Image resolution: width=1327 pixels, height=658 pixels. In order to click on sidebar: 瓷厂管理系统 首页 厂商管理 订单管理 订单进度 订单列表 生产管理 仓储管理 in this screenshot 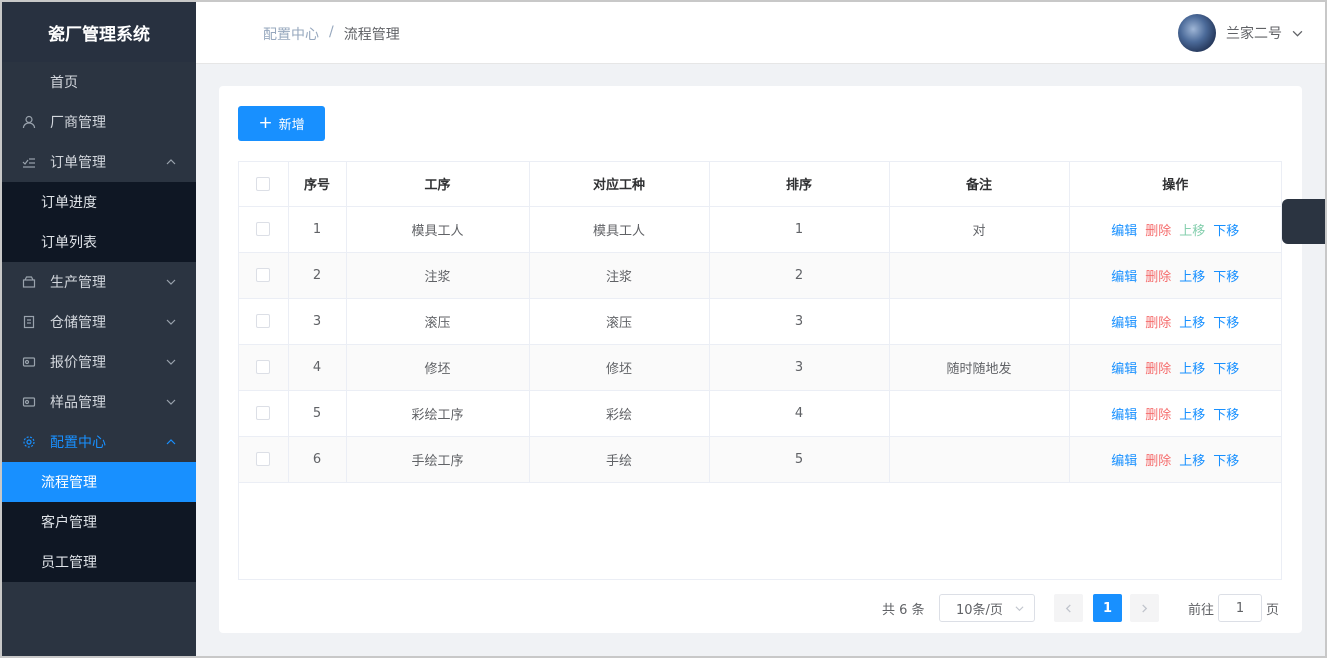, I will do `click(99, 329)`.